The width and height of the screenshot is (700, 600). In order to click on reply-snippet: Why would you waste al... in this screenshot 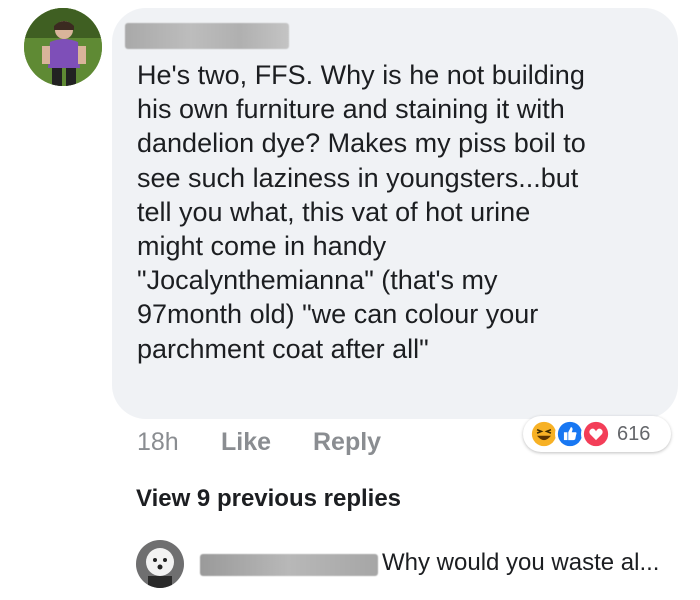, I will do `click(520, 563)`.